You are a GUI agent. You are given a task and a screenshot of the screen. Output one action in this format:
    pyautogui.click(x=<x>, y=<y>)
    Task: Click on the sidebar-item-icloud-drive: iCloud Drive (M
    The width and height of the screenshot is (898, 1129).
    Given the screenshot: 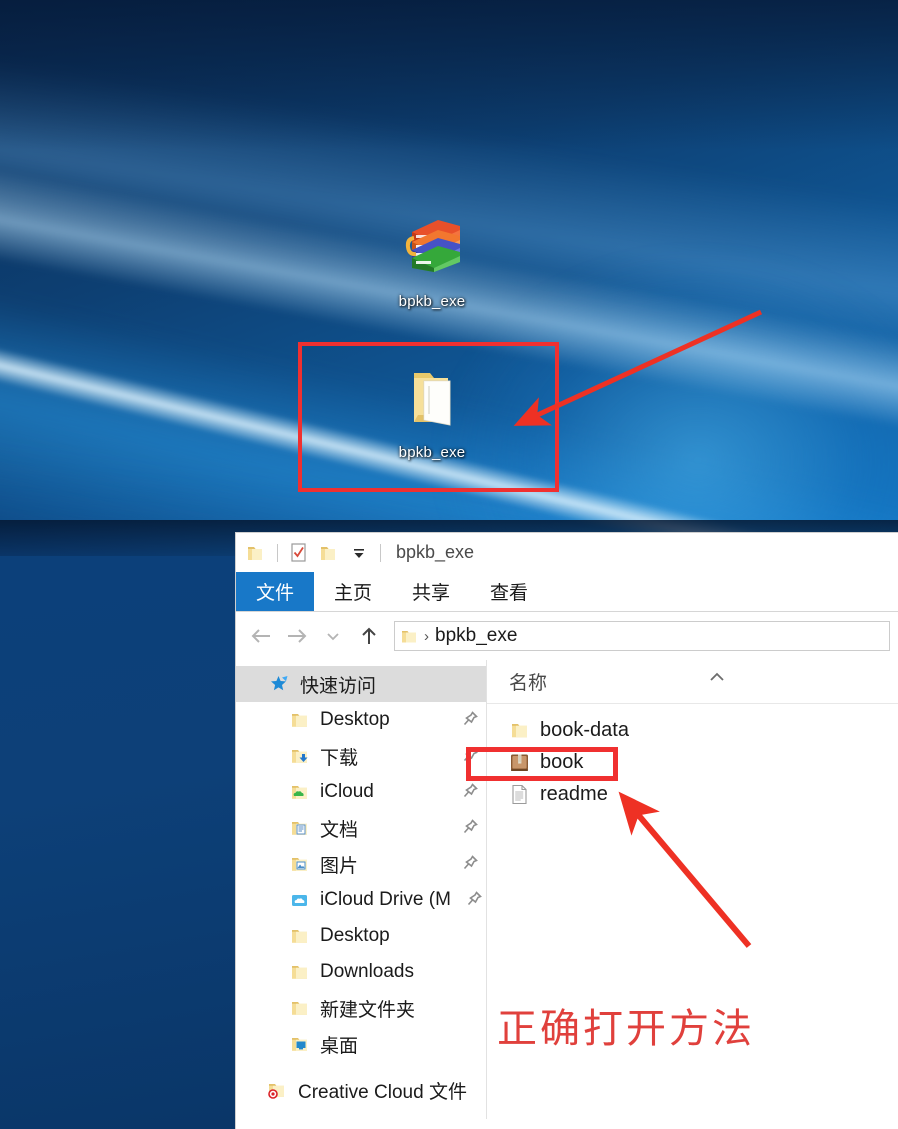 What is the action you would take?
    pyautogui.click(x=361, y=900)
    